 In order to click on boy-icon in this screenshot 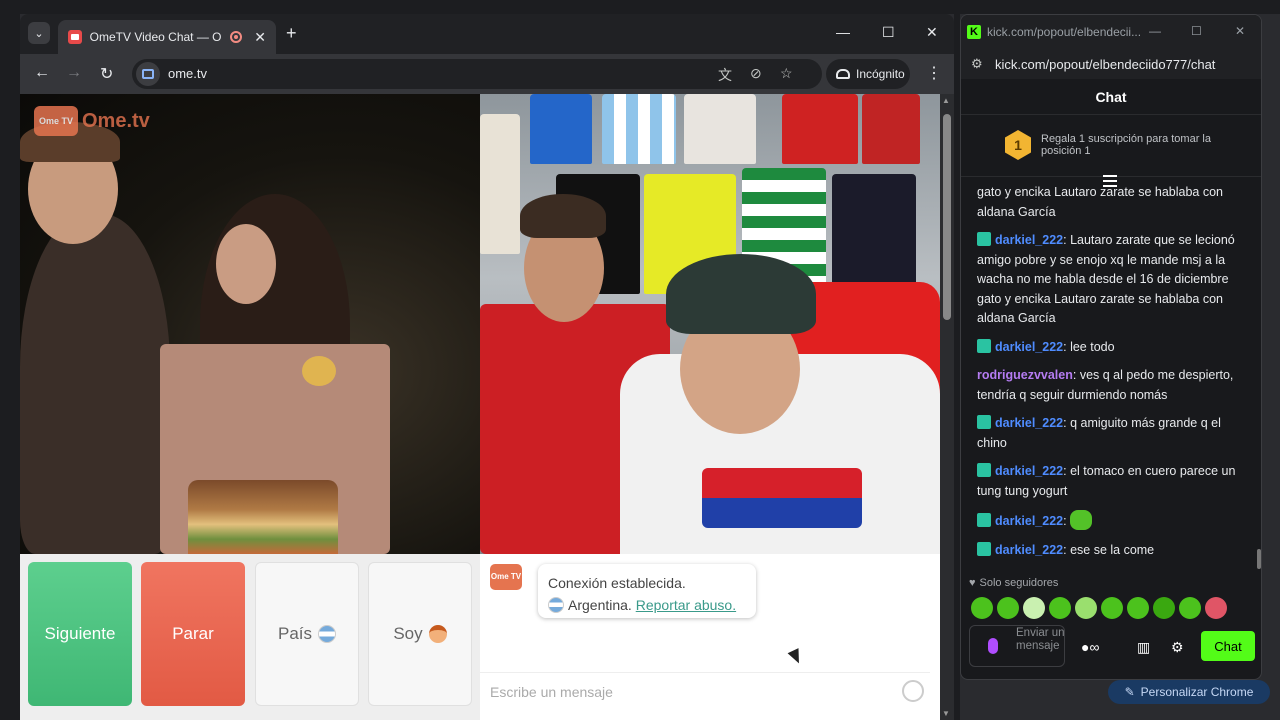, I will do `click(437, 634)`.